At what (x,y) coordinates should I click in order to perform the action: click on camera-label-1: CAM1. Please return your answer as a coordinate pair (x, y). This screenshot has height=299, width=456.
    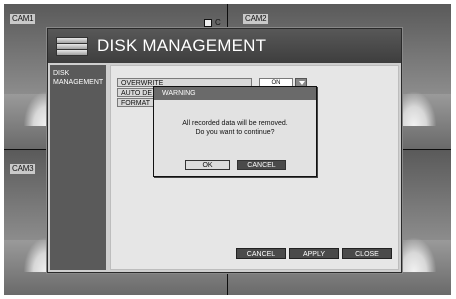
    Looking at the image, I should click on (23, 19).